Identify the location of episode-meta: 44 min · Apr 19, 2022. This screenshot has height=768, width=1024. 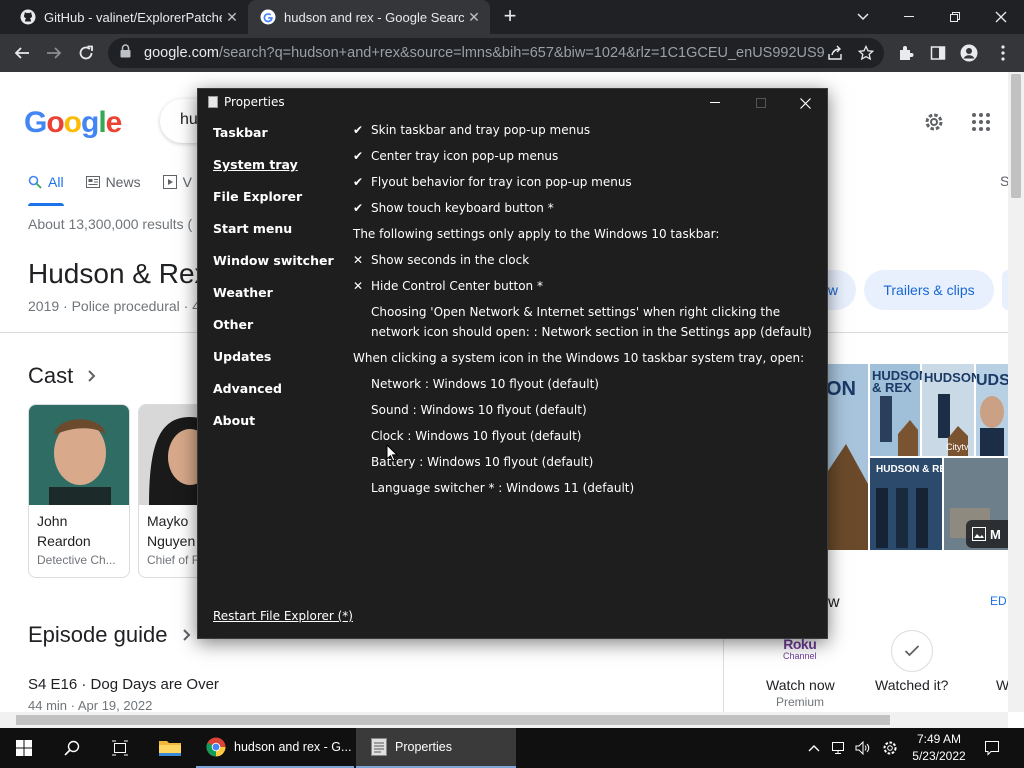
(90, 705).